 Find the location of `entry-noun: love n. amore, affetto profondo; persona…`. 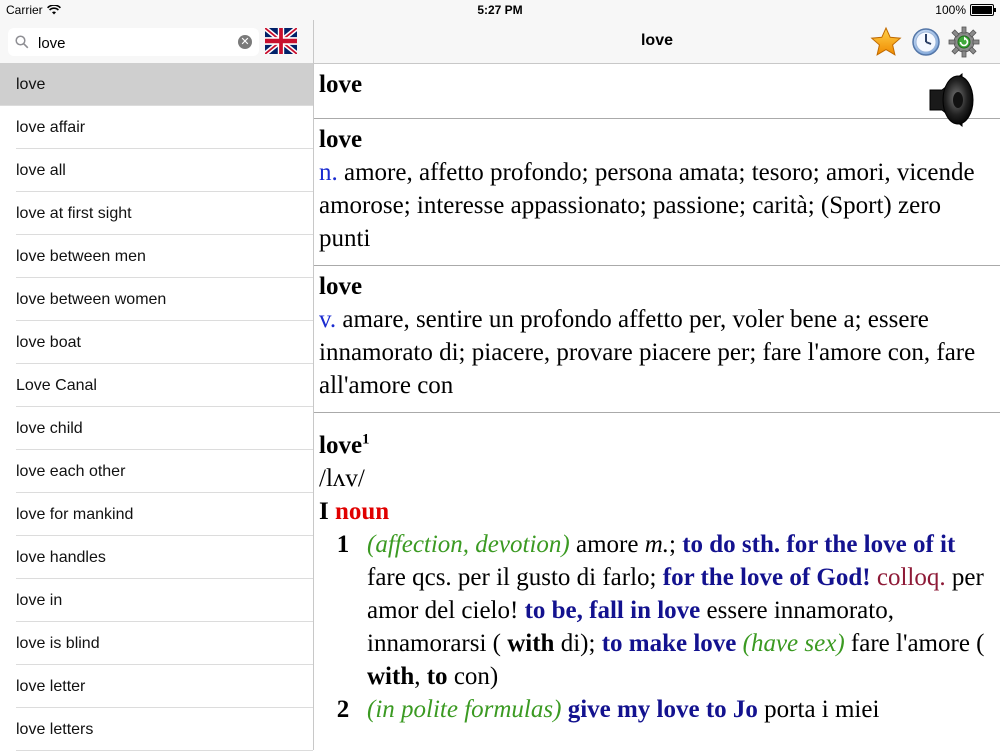

entry-noun: love n. amore, affetto profondo; persona… is located at coordinates (657, 192).